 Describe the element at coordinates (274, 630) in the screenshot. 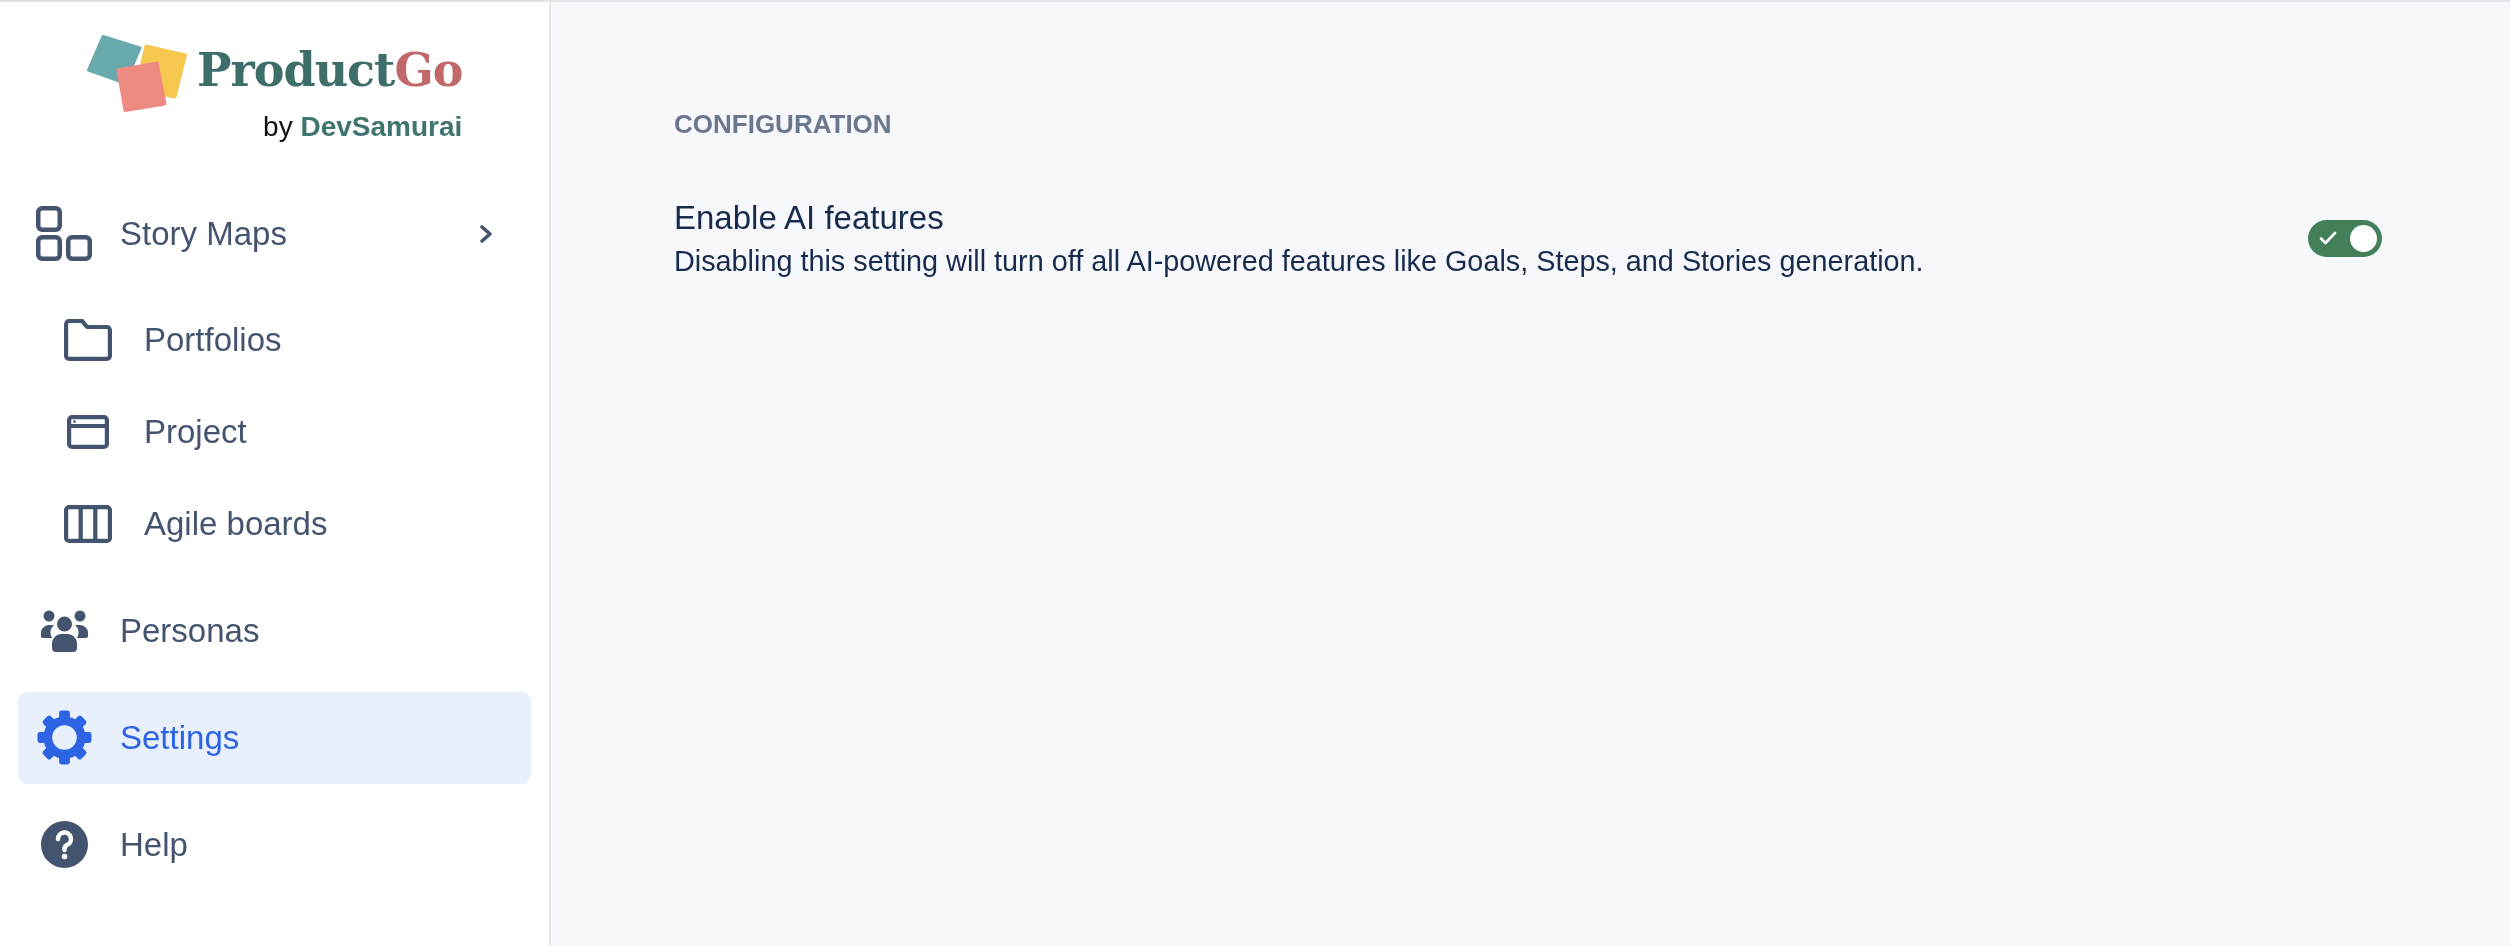

I see `sidebar-item: Personas` at that location.